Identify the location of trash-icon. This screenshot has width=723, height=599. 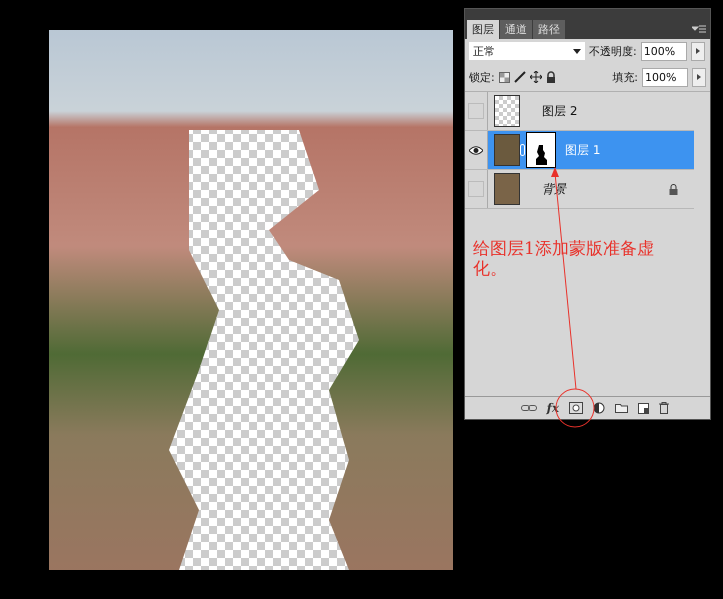
(664, 408).